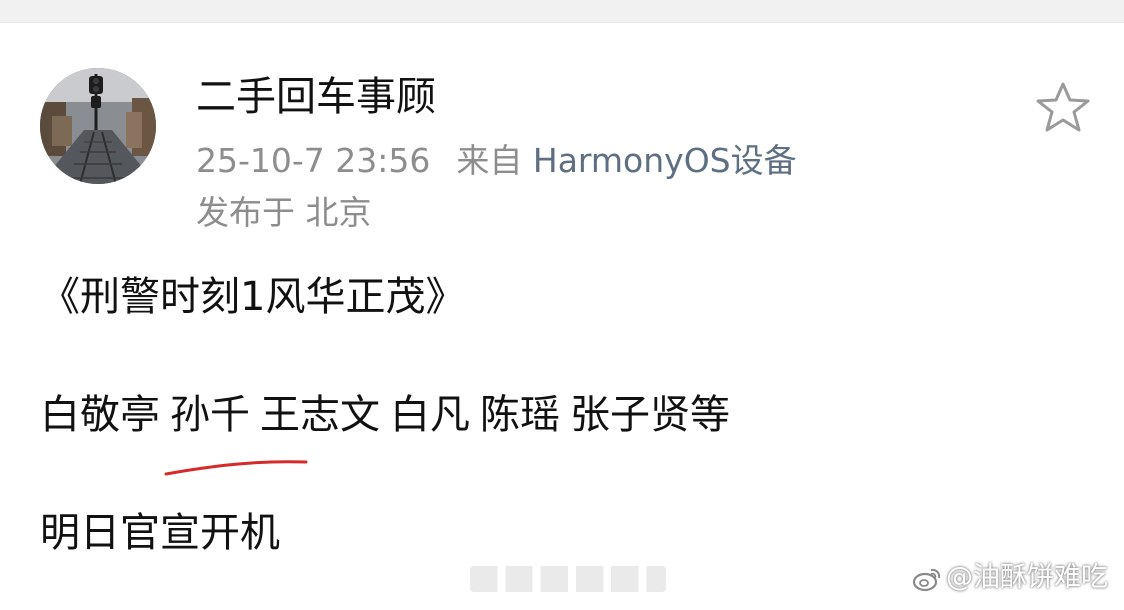 The image size is (1124, 610). I want to click on post-announcement: 明日官宣开机, so click(160, 533).